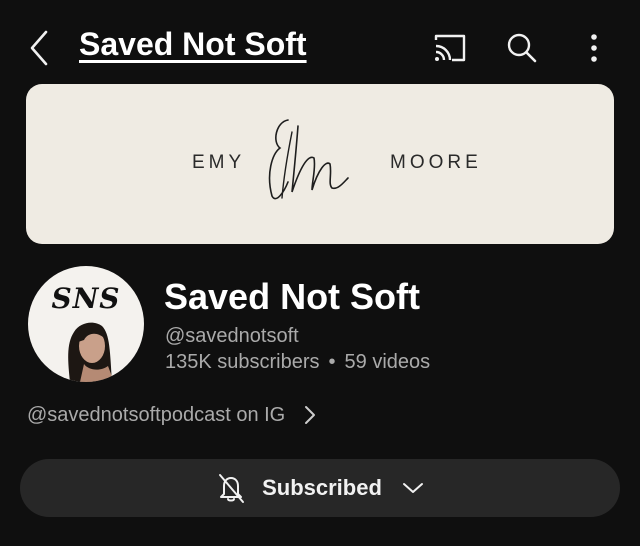 The image size is (640, 546). I want to click on chevron-down-icon, so click(412, 488).